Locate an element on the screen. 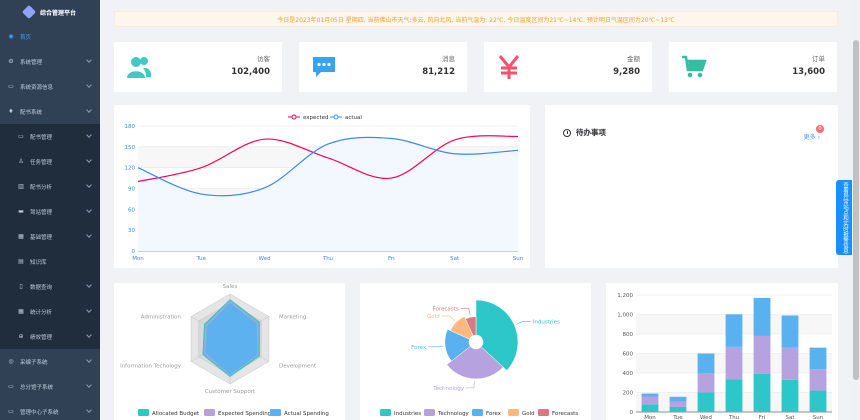  sidebar-item: ▤ 知识库 is located at coordinates (50, 261).